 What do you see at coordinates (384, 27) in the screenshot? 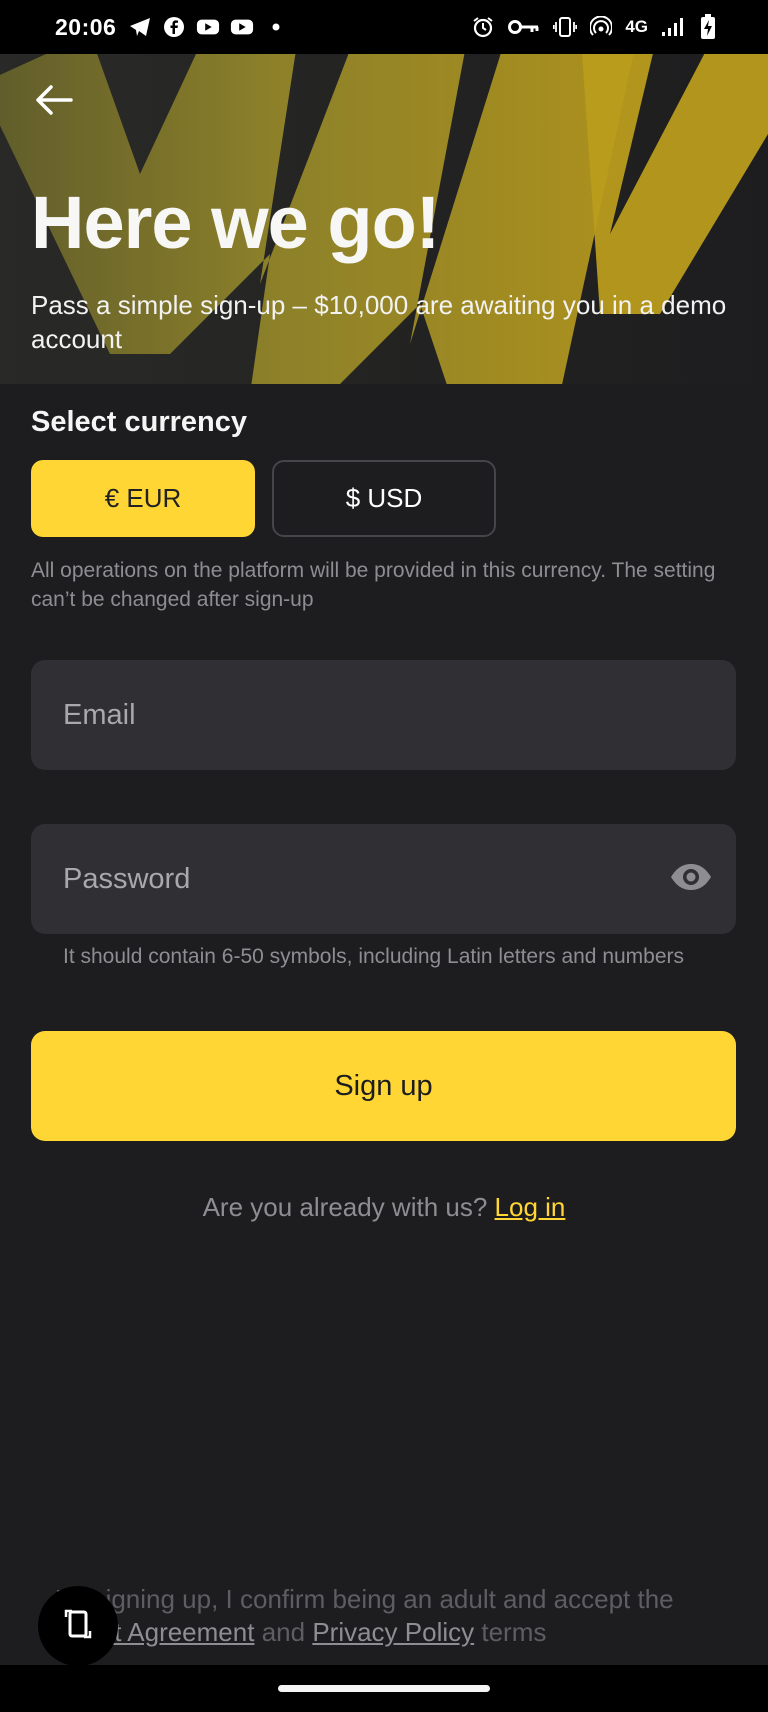
I see `status-bar: 20:06 4G` at bounding box center [384, 27].